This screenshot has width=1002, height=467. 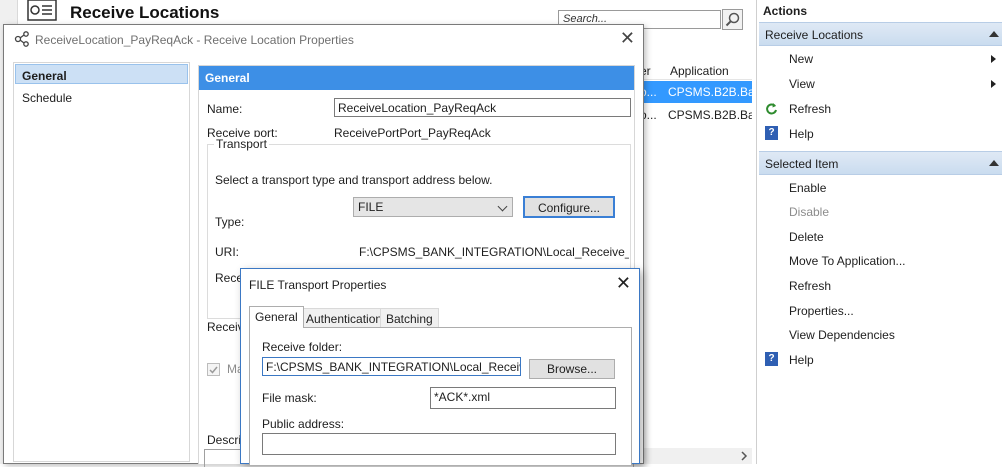 I want to click on nav-item-general: General, so click(x=101, y=74).